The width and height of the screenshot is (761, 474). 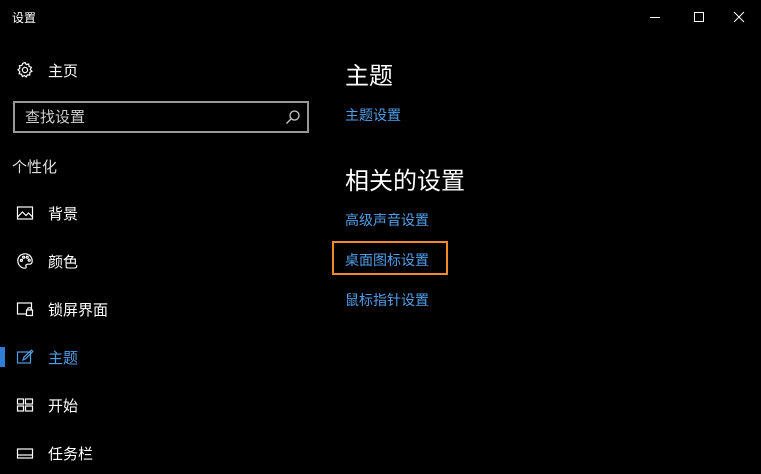 What do you see at coordinates (699, 17) in the screenshot?
I see `maximize-icon` at bounding box center [699, 17].